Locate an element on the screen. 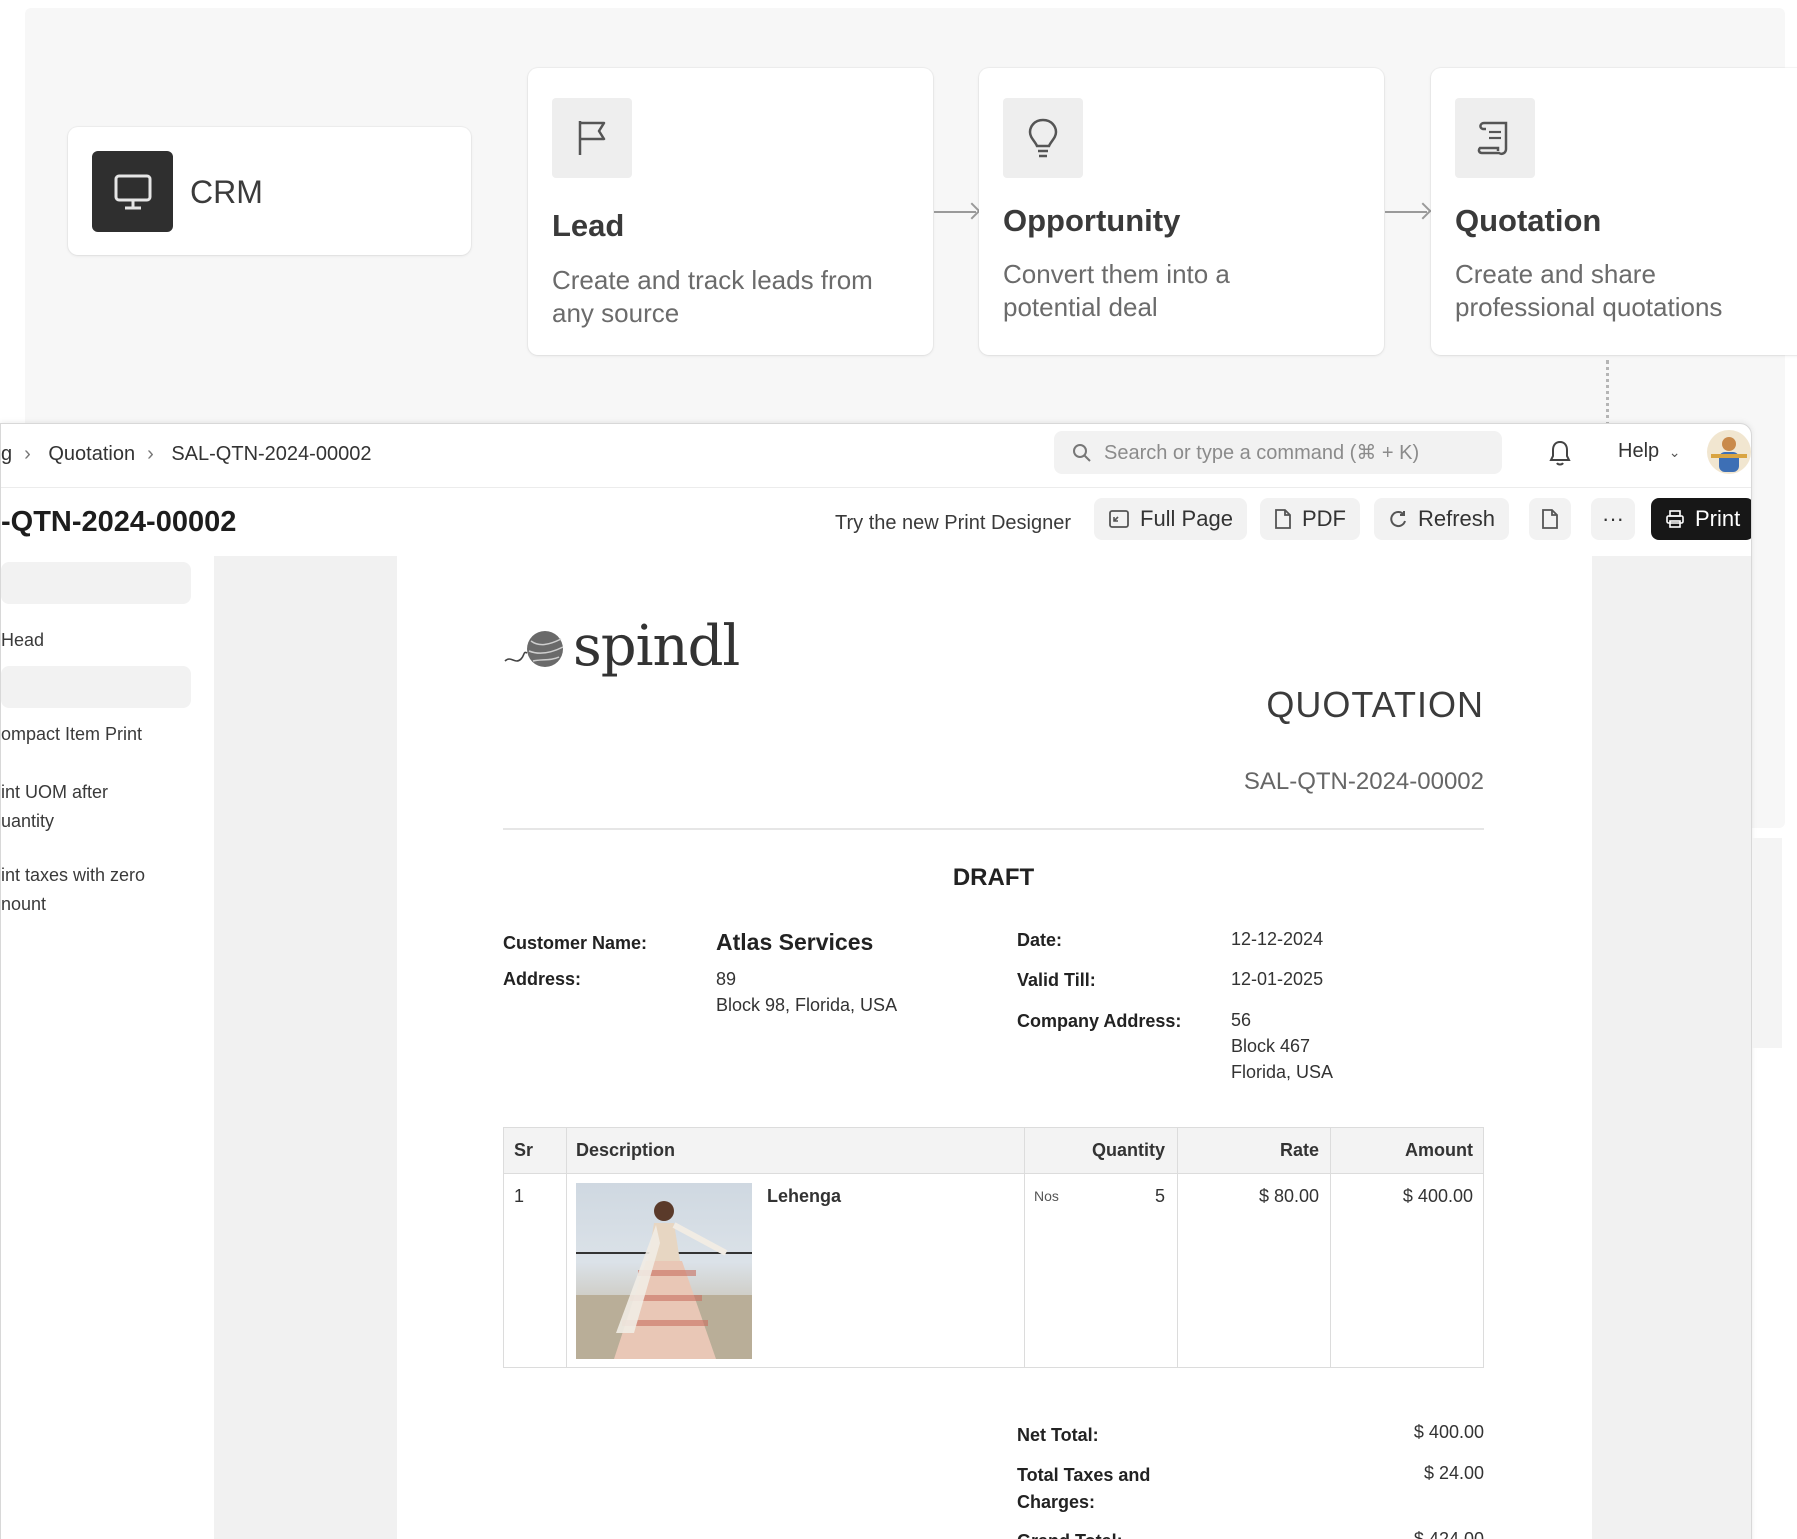  date-value: 12-12-2024 is located at coordinates (1277, 939).